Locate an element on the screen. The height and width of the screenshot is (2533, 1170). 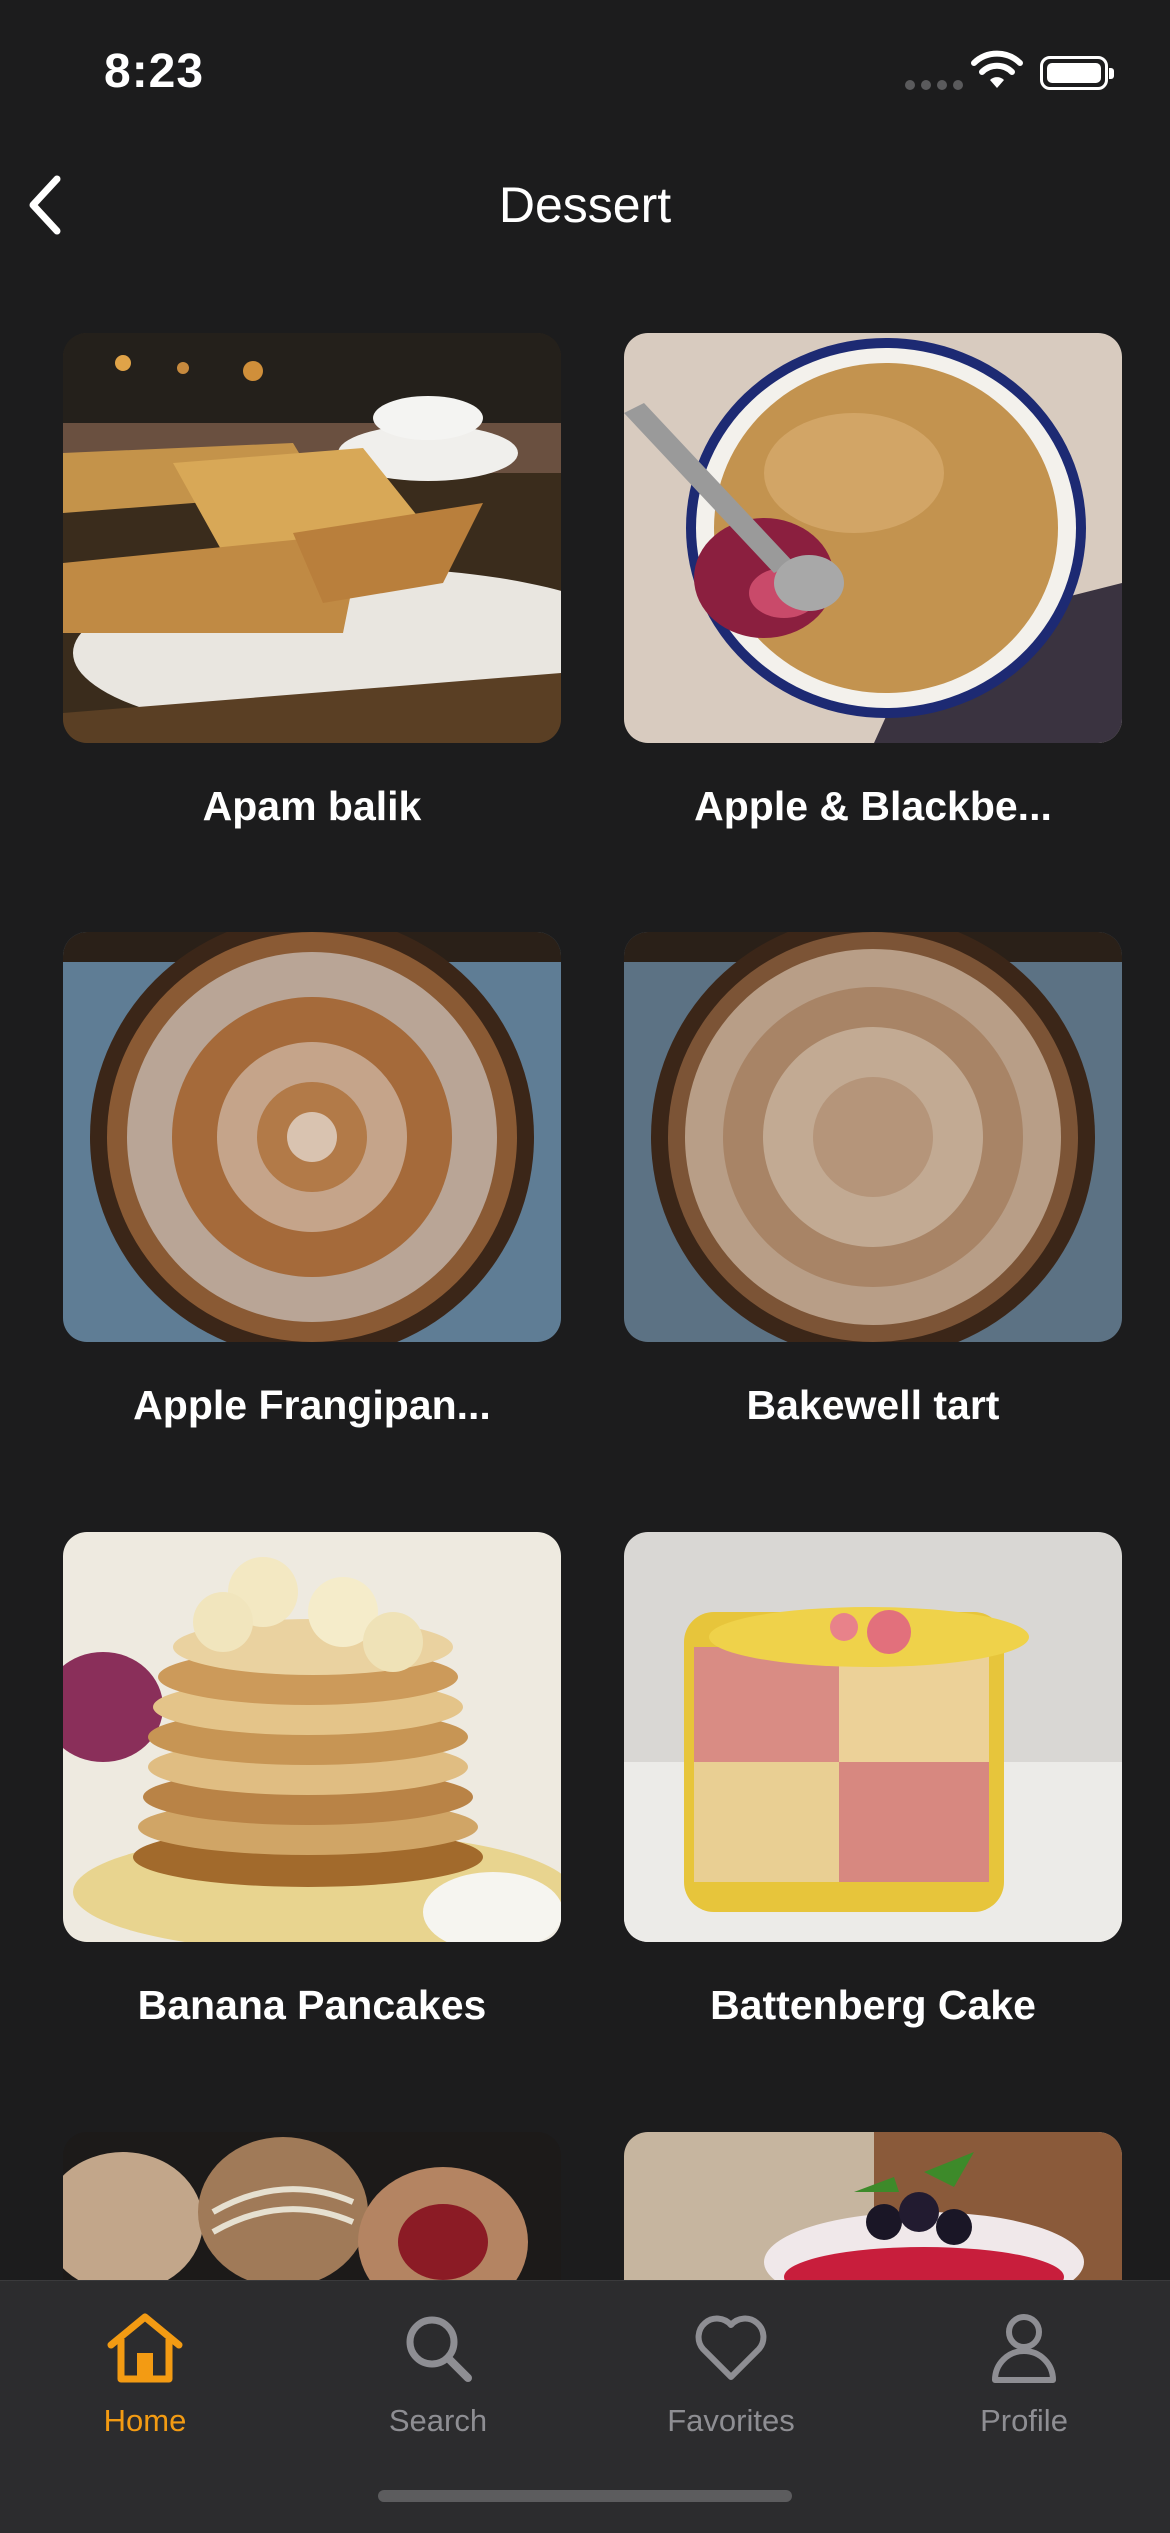
tab-label: Favorites is located at coordinates (731, 2420).